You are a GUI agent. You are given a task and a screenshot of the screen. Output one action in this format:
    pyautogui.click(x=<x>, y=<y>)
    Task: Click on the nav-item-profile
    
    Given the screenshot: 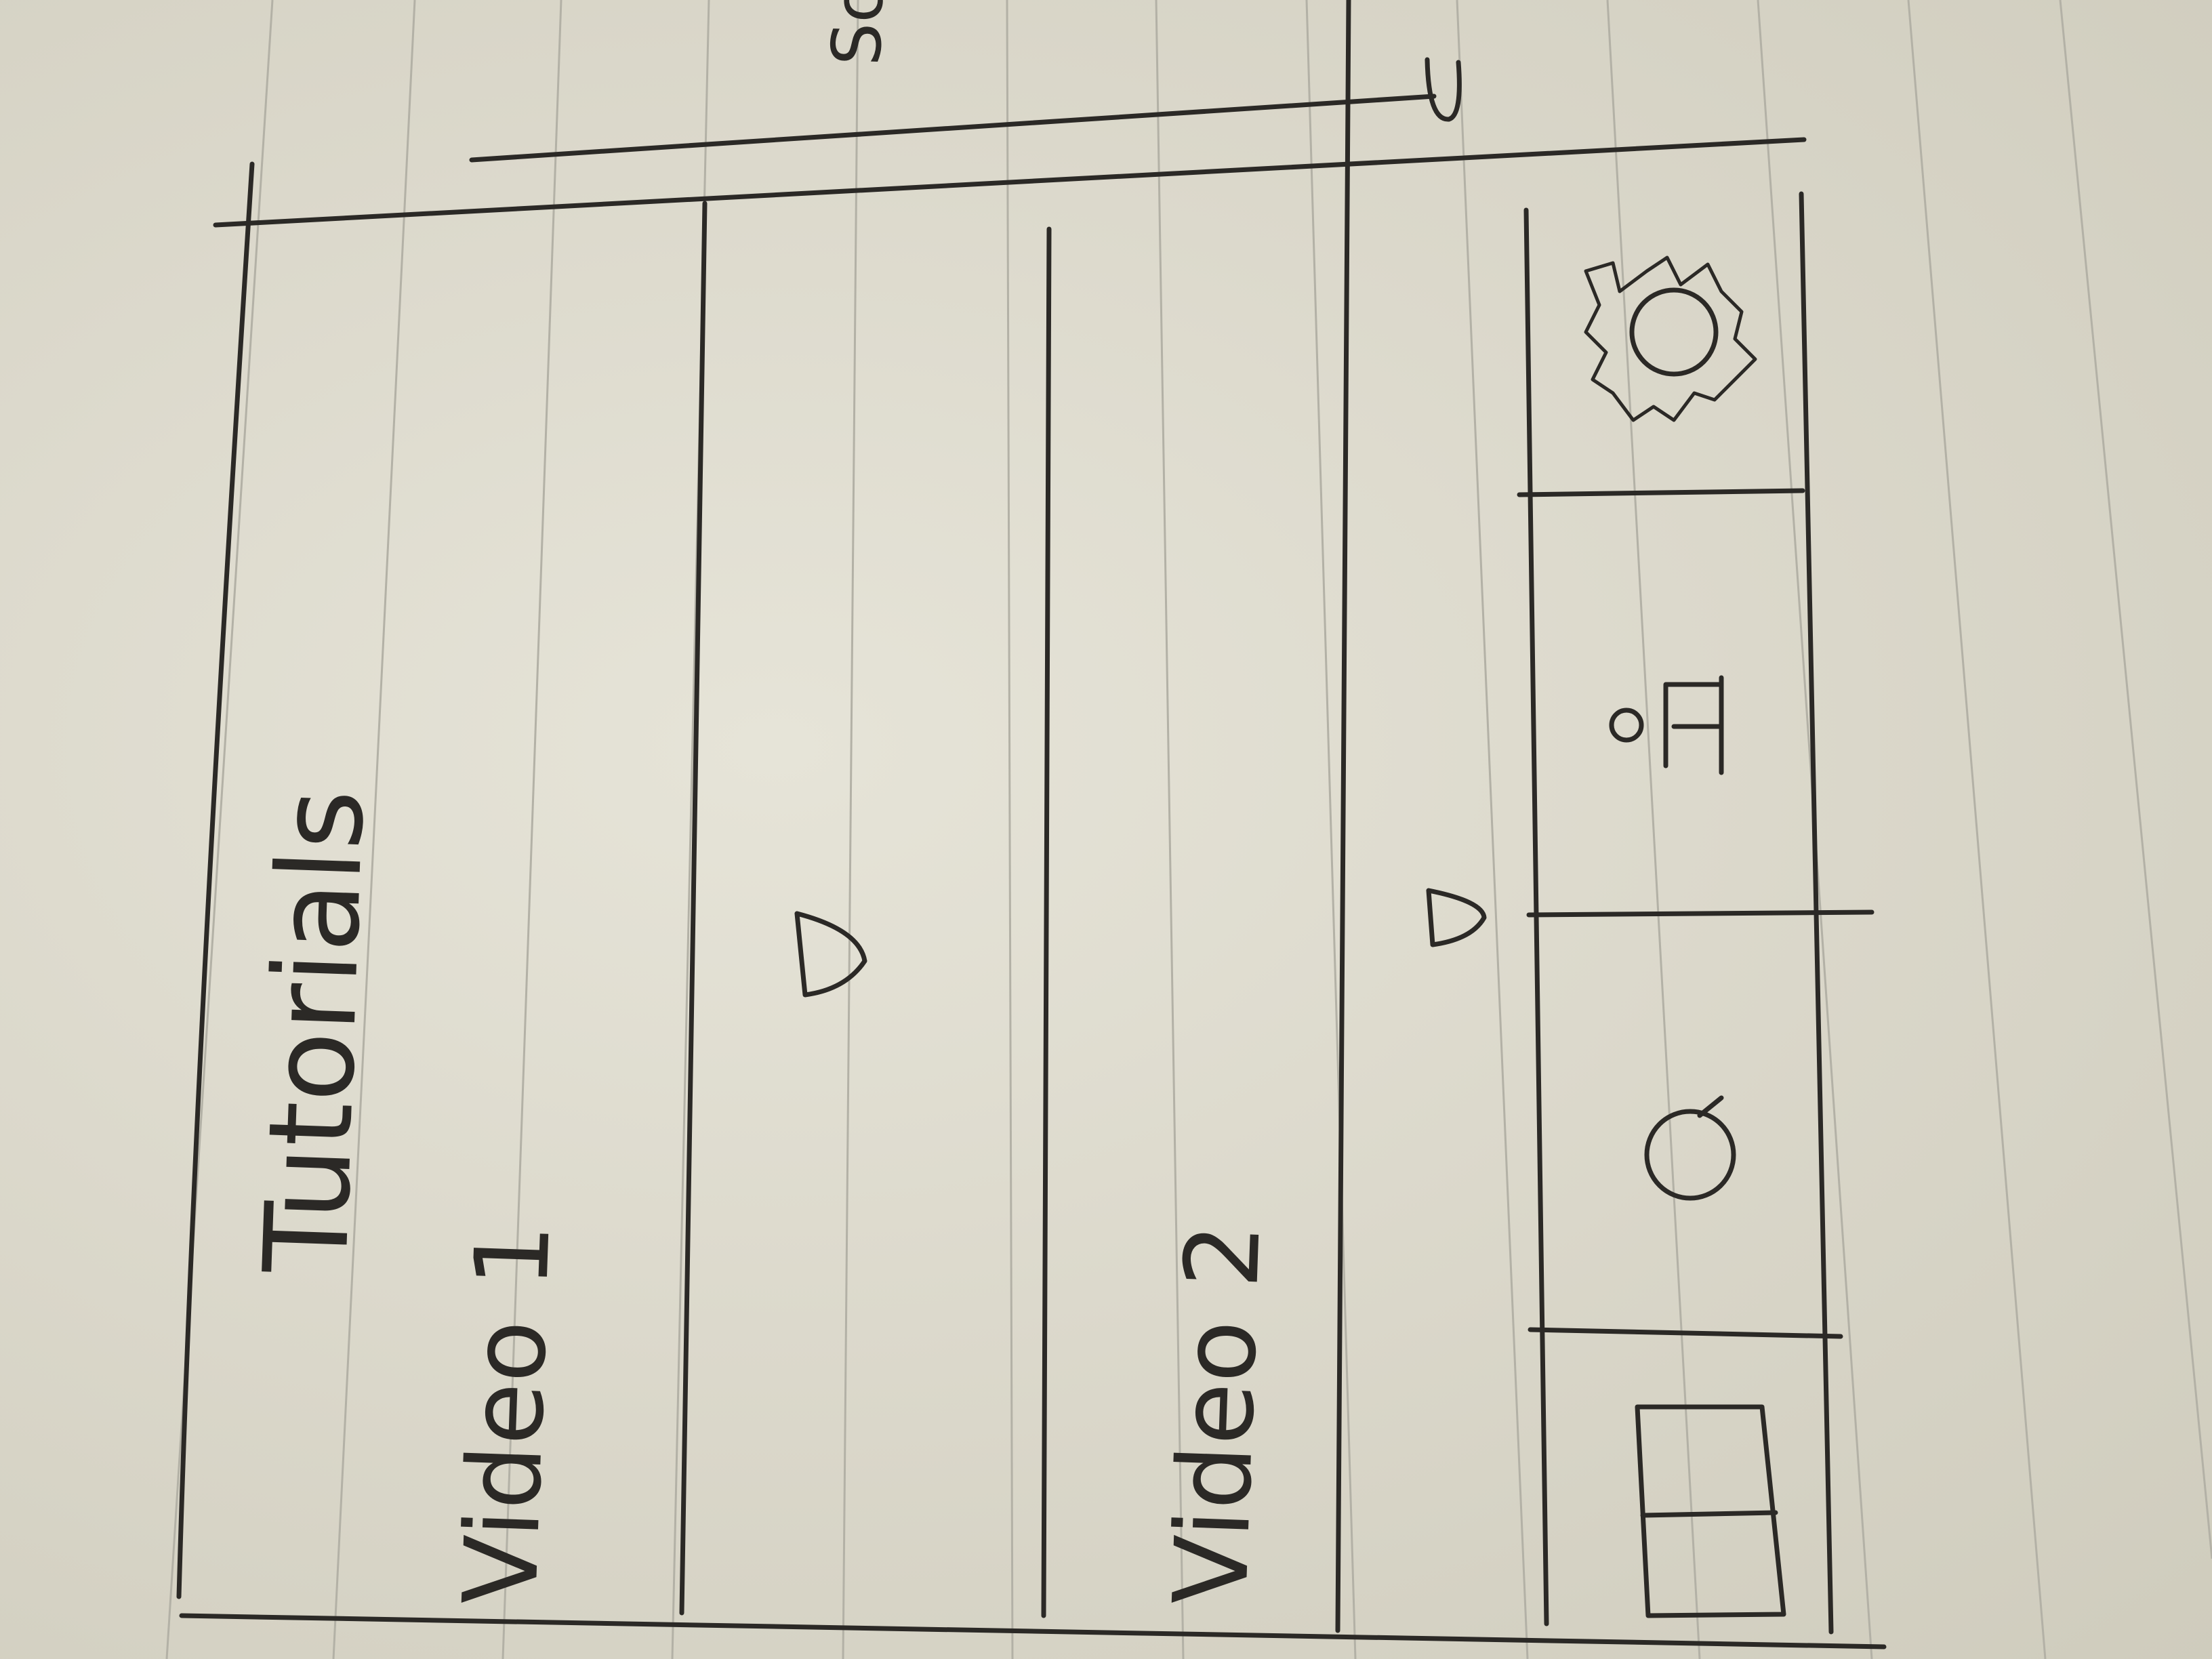 What is the action you would take?
    pyautogui.click(x=1666, y=725)
    